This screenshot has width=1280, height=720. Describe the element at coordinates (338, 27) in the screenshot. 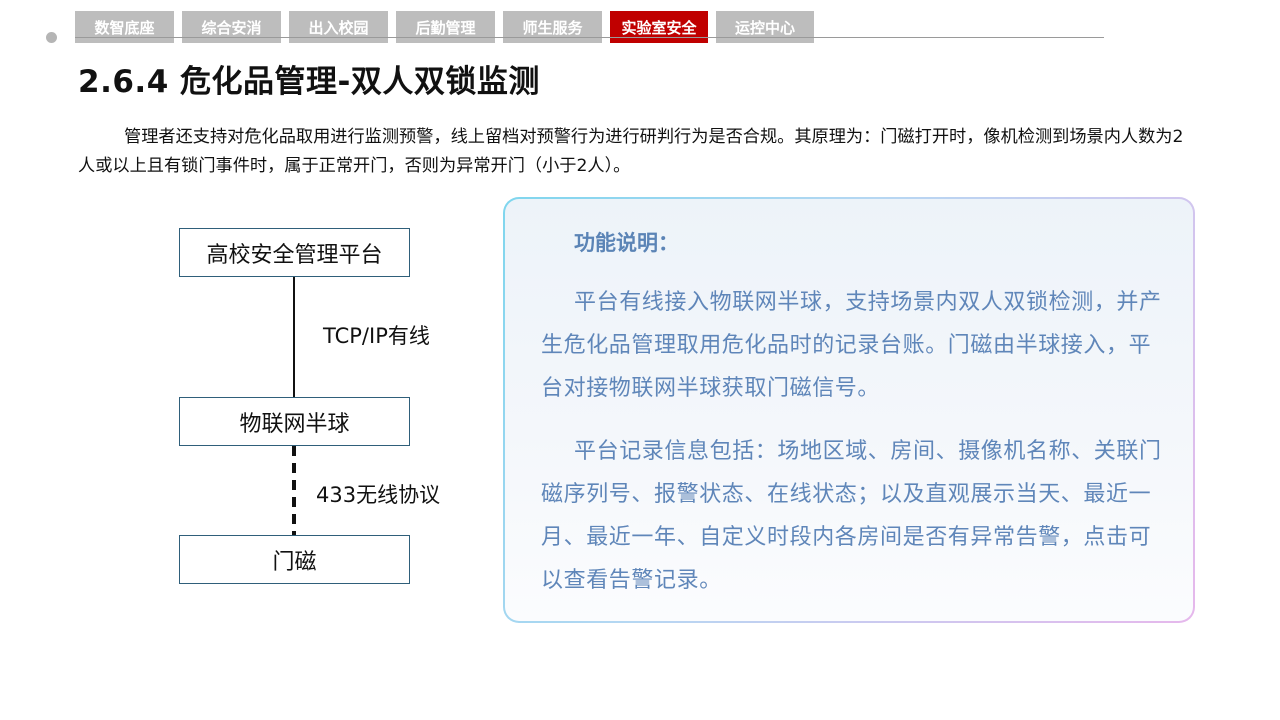

I see `tab-campus-access: 出入校园` at that location.